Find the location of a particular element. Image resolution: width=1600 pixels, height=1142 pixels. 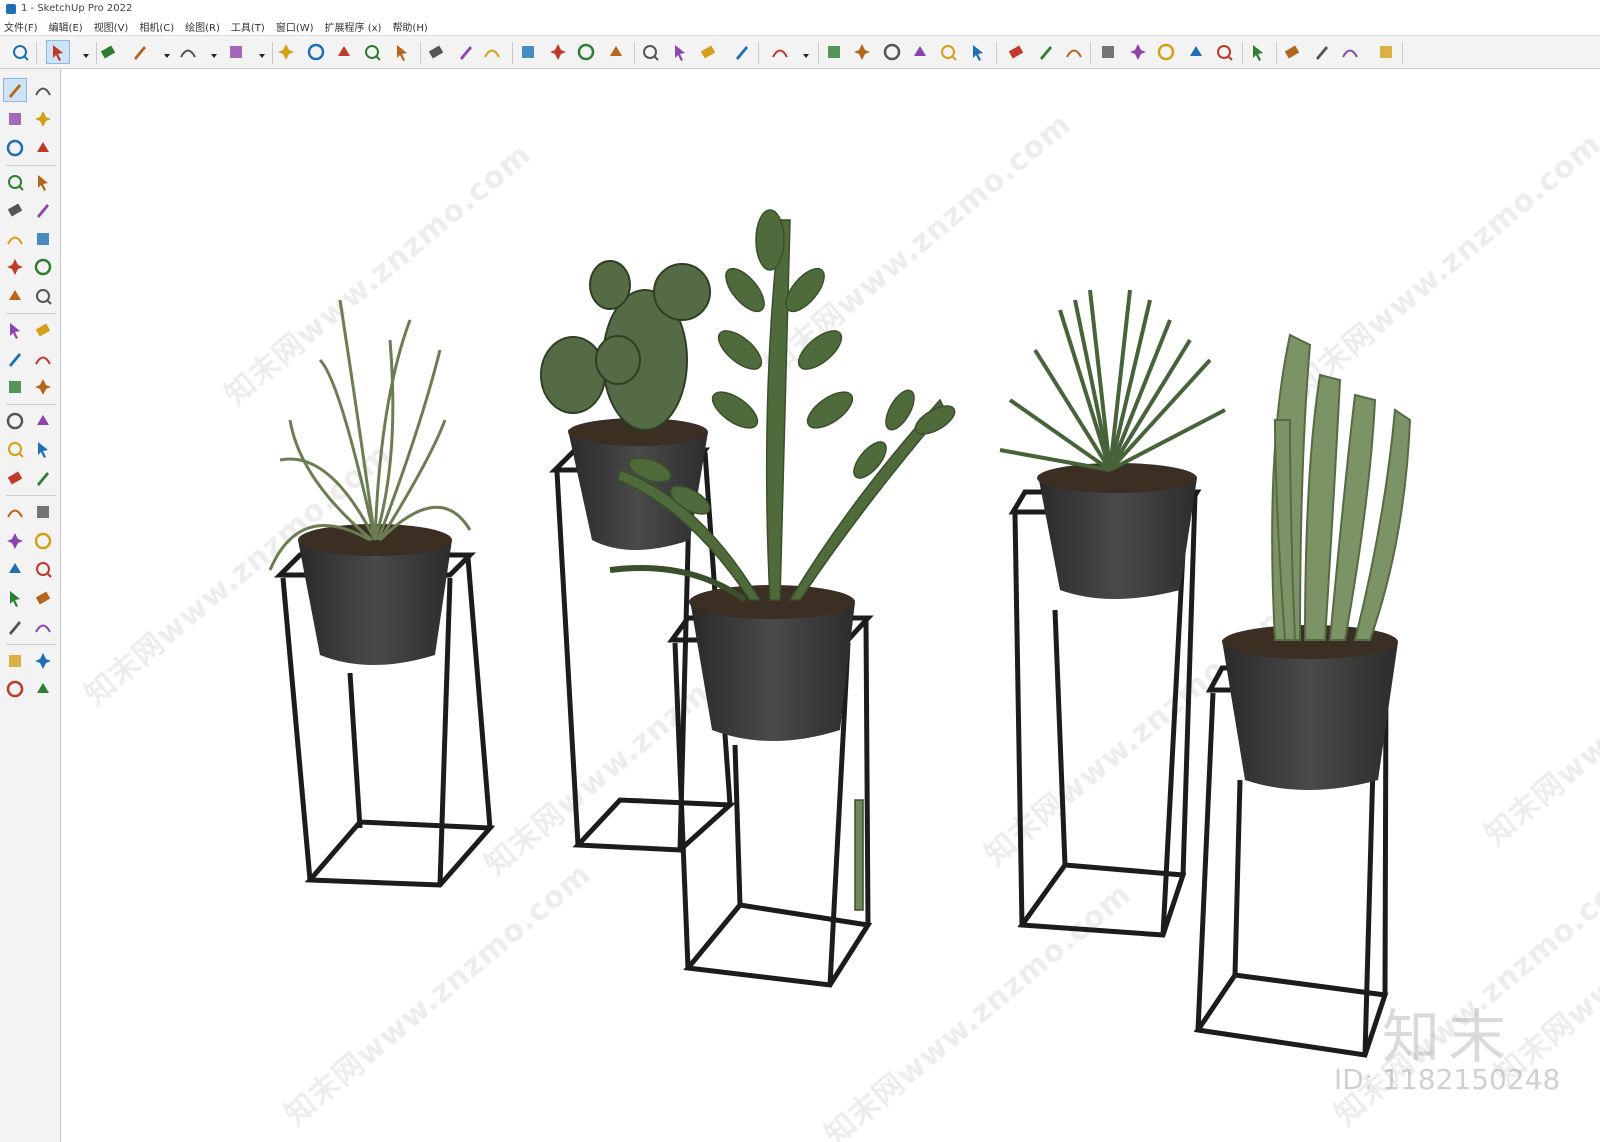

menu-edit: 编辑(E) is located at coordinates (66, 26).